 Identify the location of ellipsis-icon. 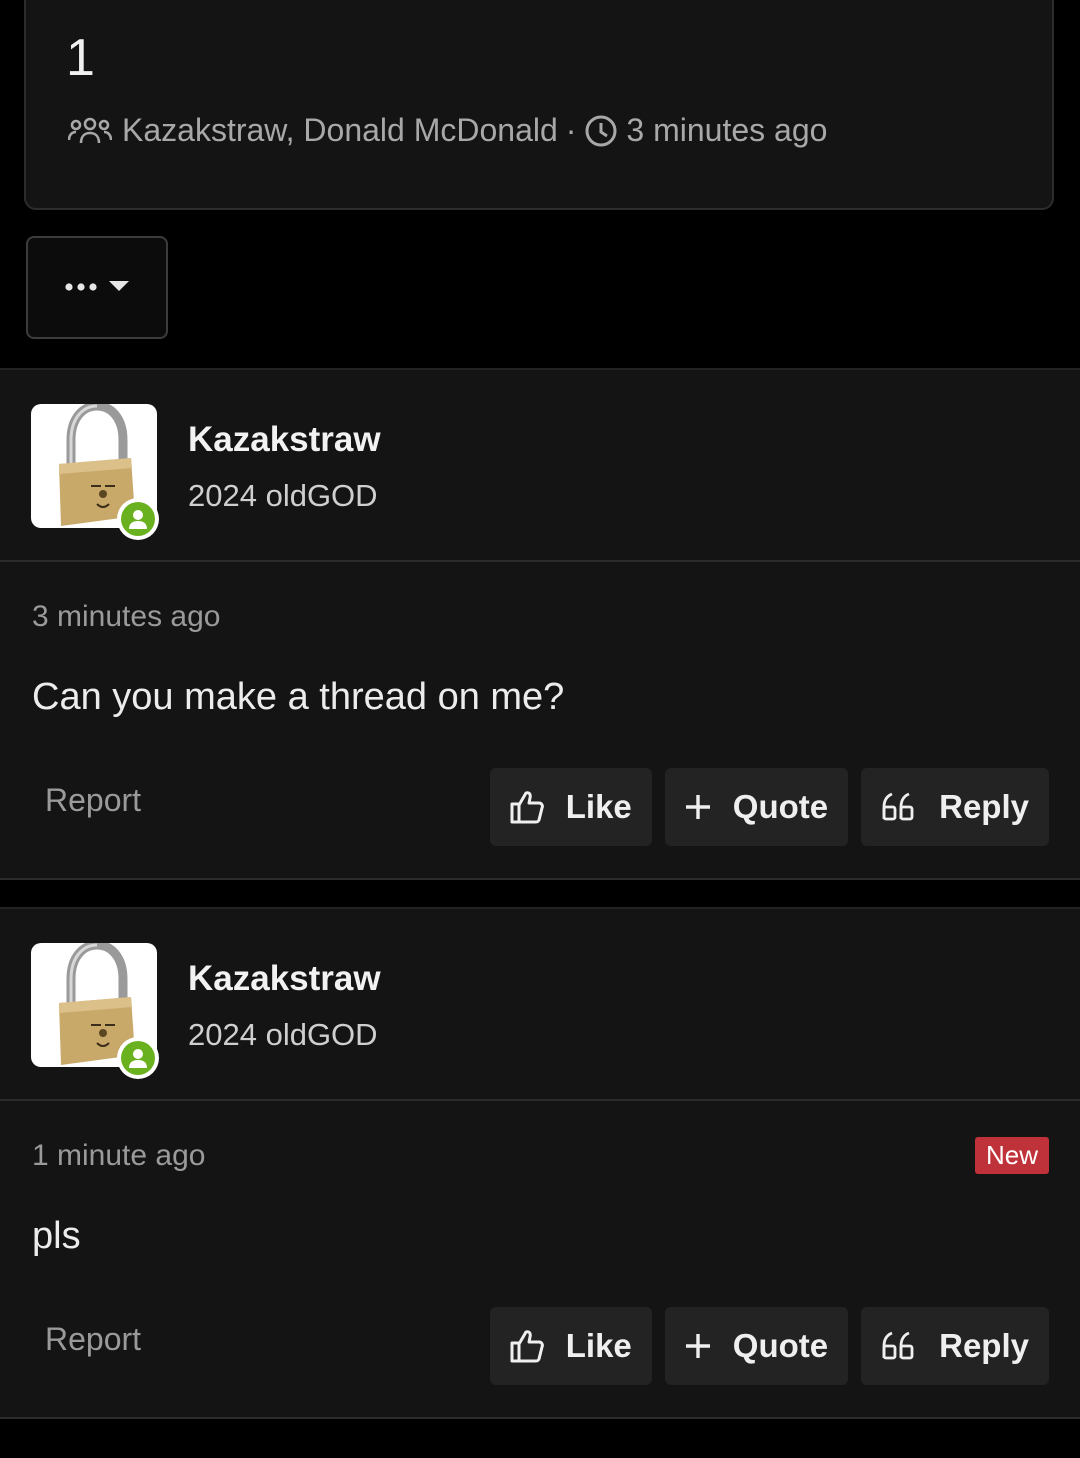
(81, 288).